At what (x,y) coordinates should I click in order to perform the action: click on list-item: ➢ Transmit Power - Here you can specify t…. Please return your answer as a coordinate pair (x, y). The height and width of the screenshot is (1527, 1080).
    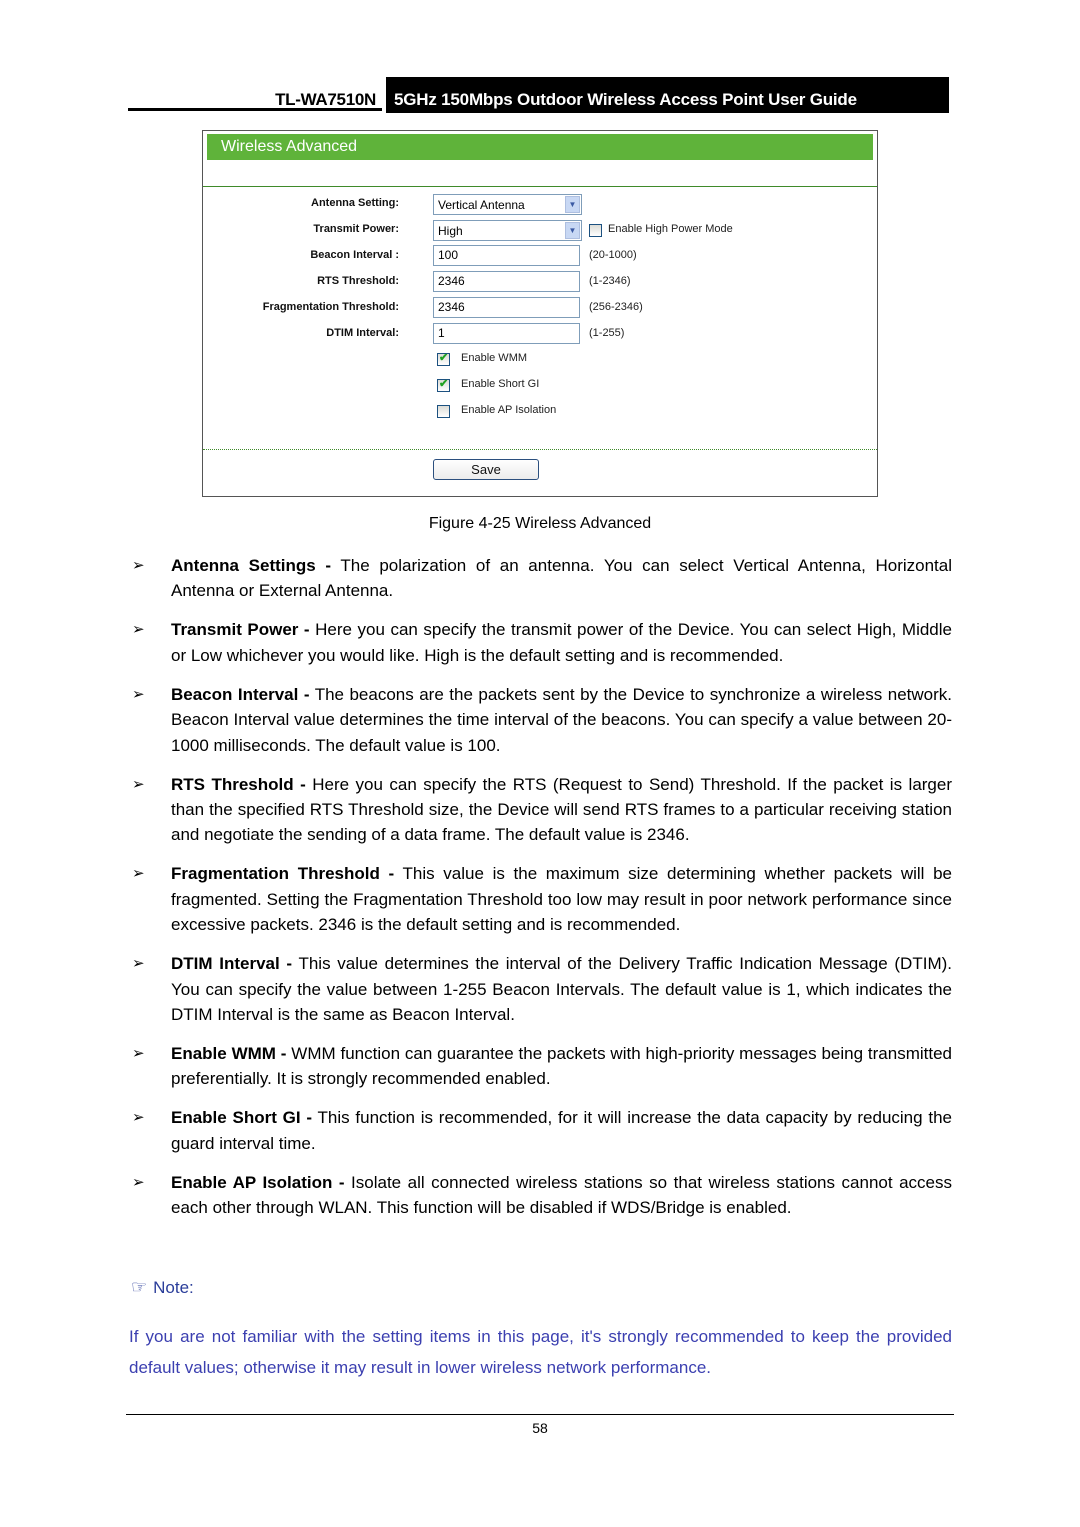
    Looking at the image, I should click on (540, 642).